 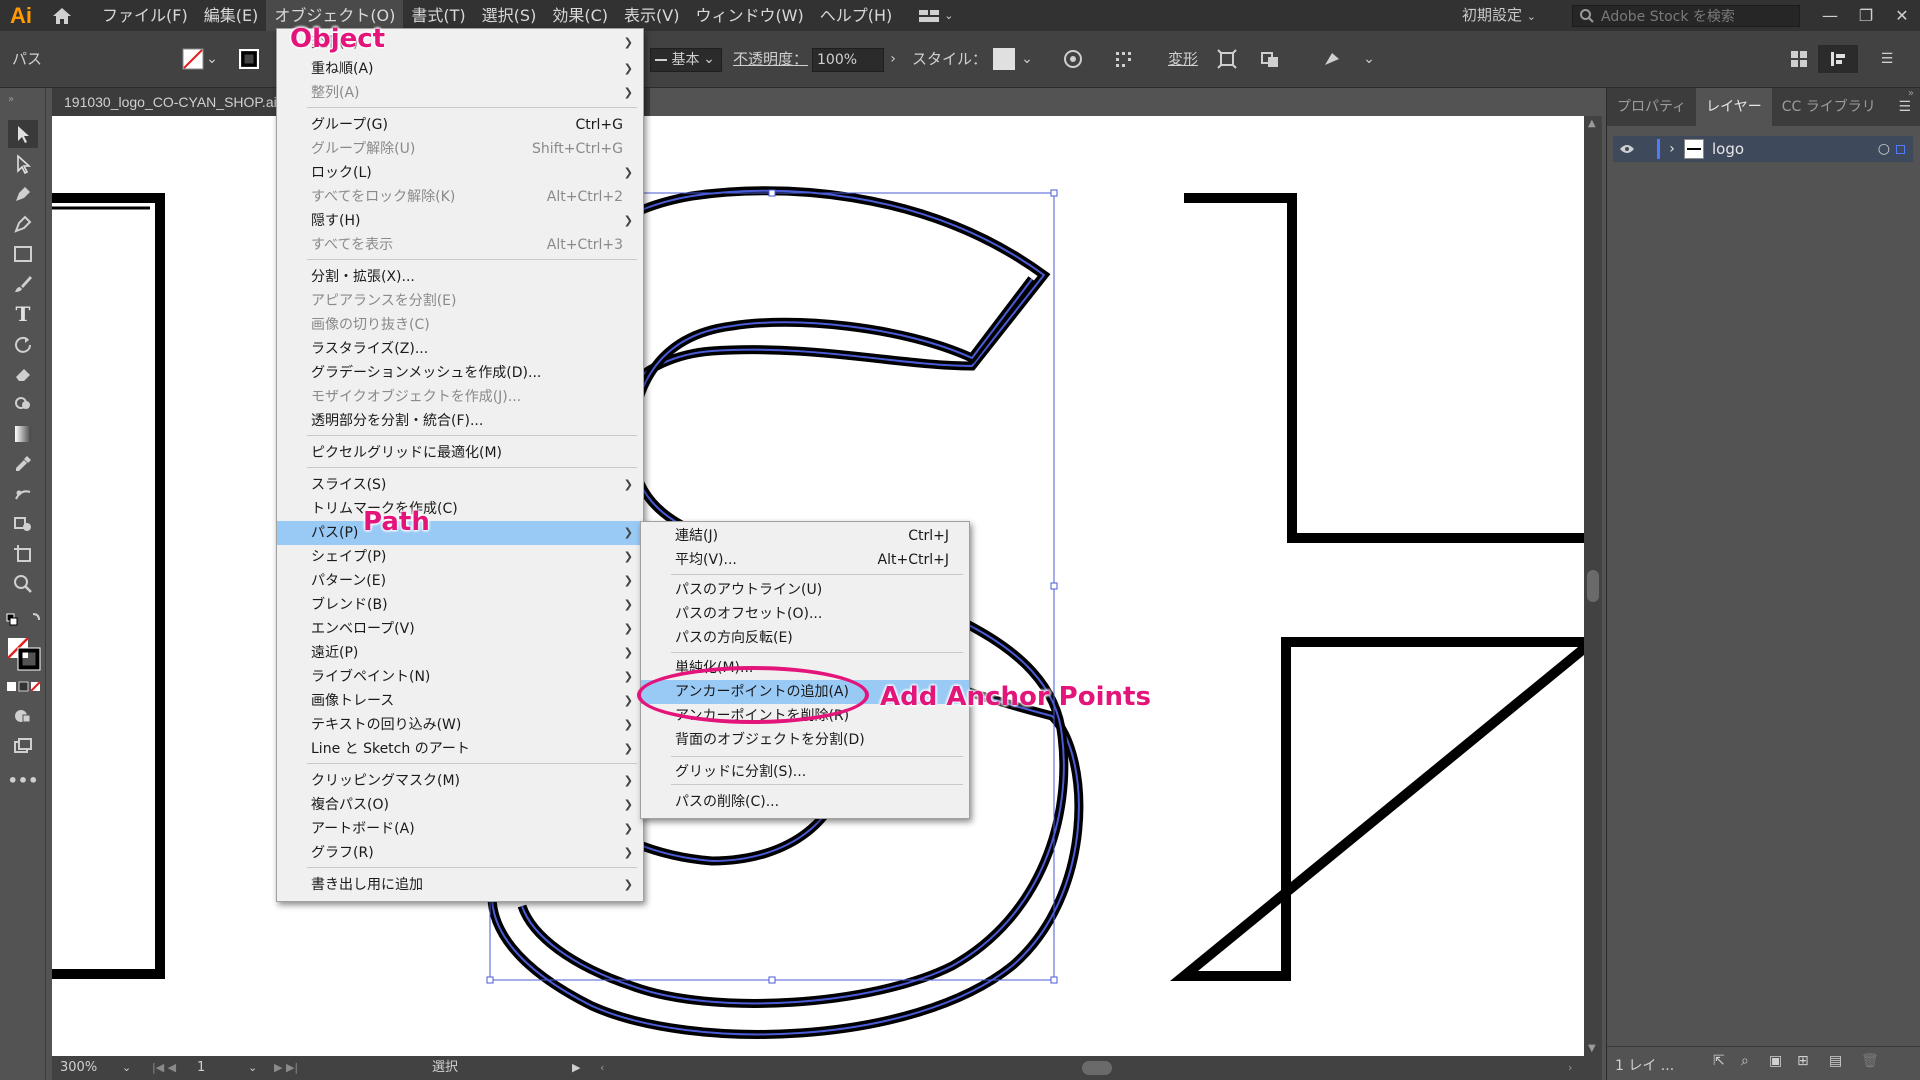 What do you see at coordinates (749, 15) in the screenshot?
I see `menu-window: ウィンドウ(W)` at bounding box center [749, 15].